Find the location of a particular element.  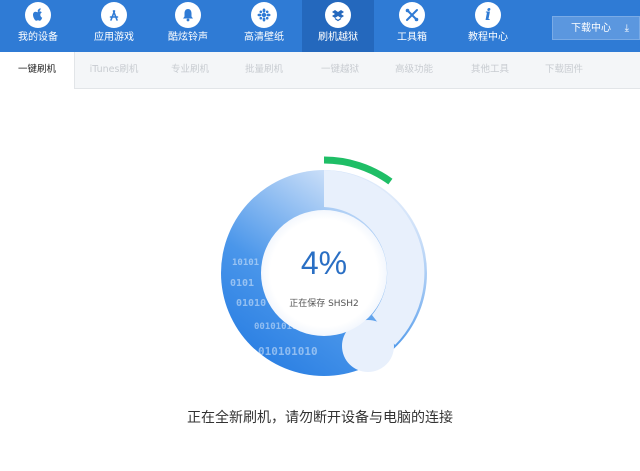

nav-tutorials: i 教程中心 is located at coordinates (488, 26).